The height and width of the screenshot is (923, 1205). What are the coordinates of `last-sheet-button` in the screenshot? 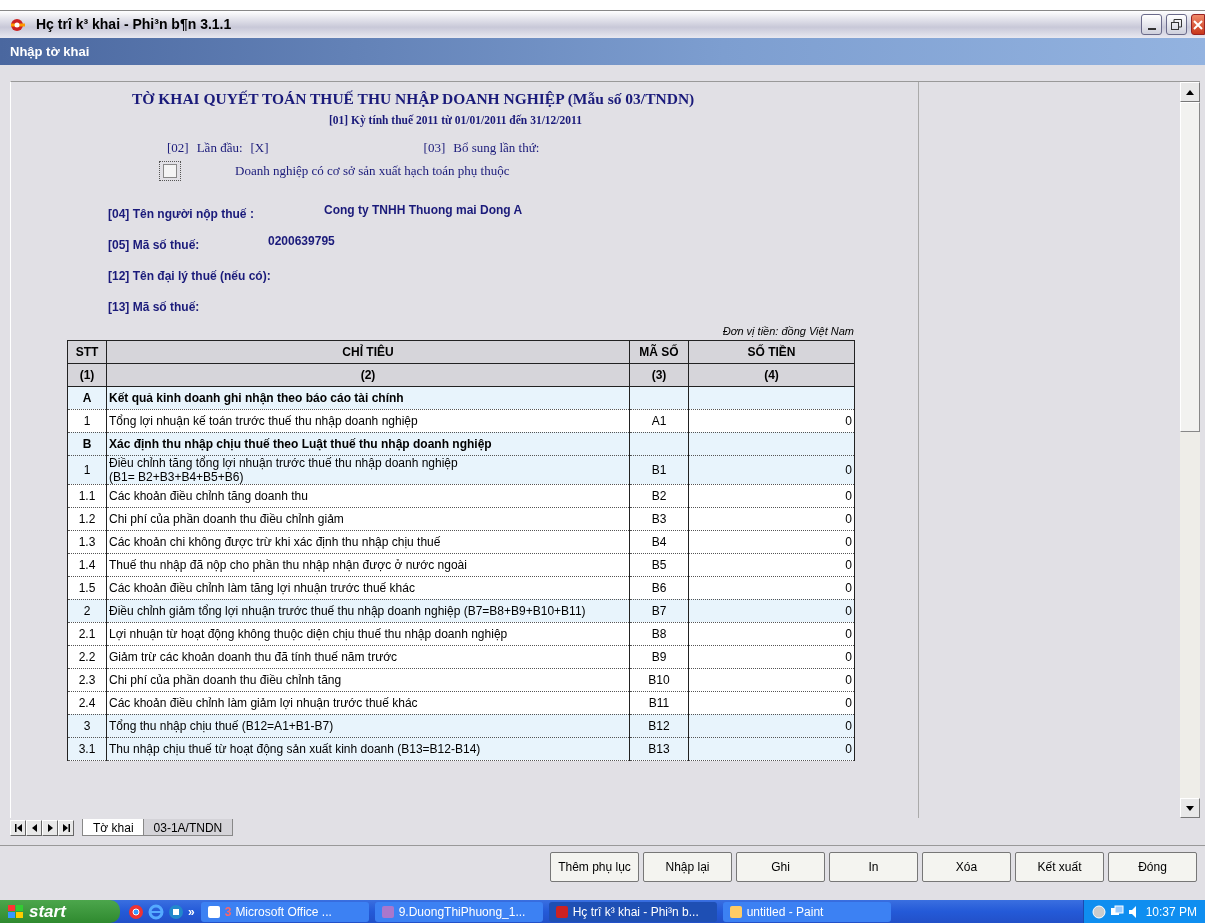 It's located at (66, 828).